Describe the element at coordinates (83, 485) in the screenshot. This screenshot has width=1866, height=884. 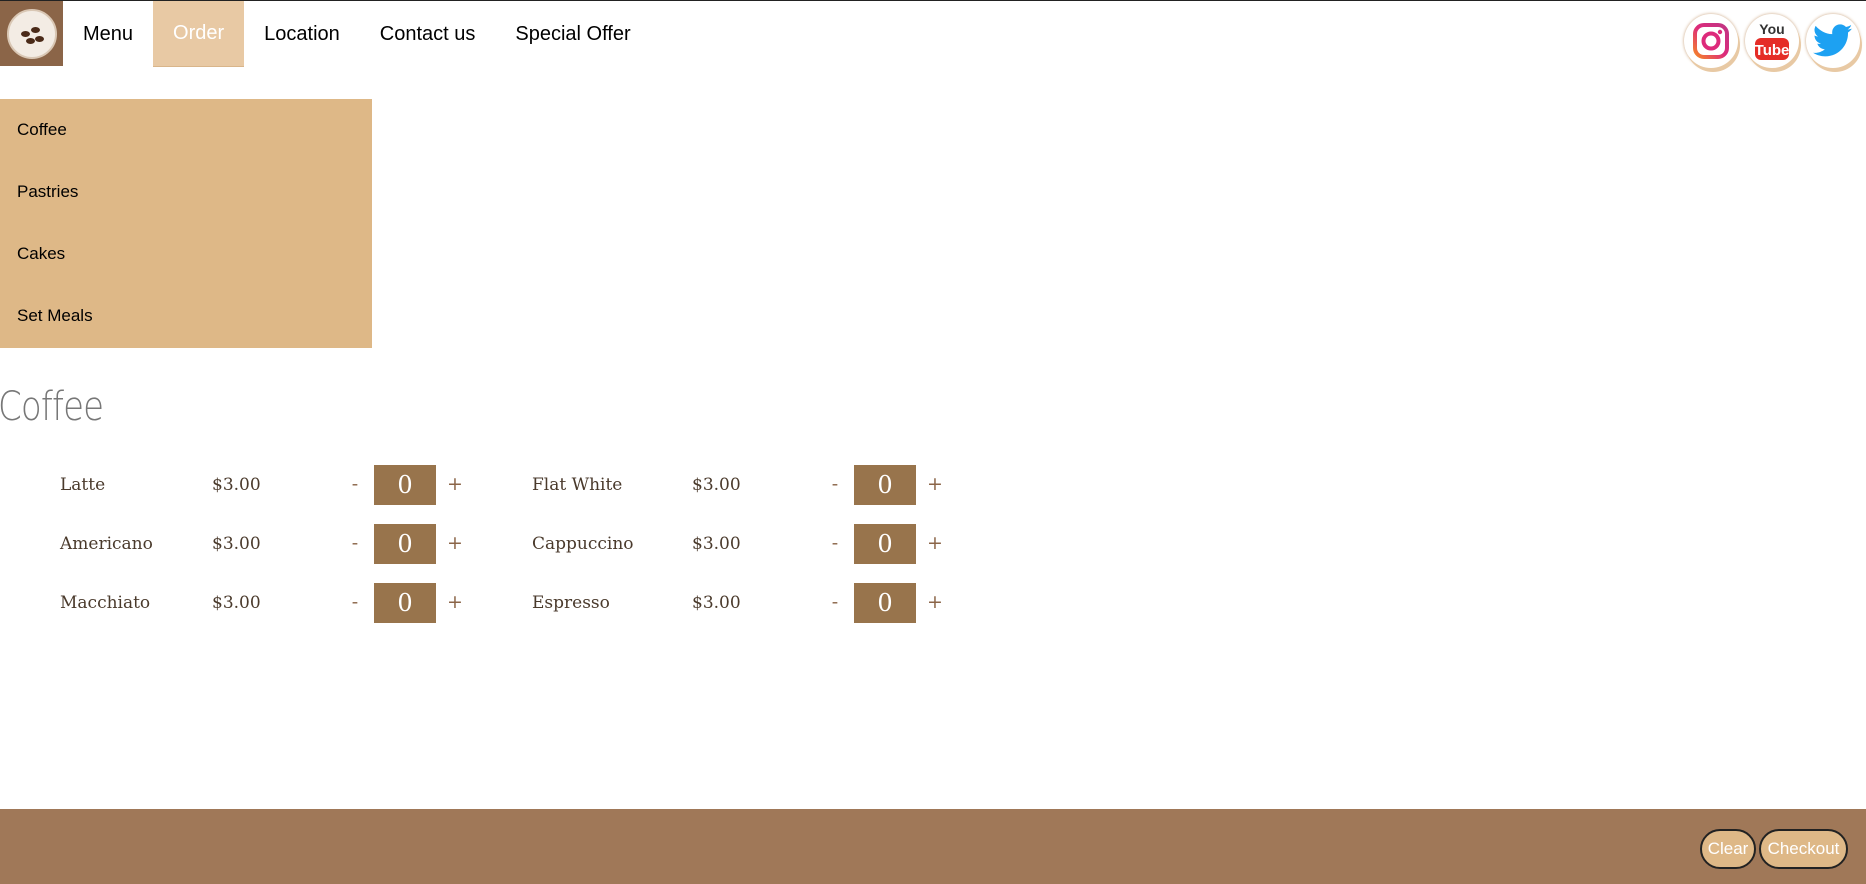
I see `product-name: Latte` at that location.